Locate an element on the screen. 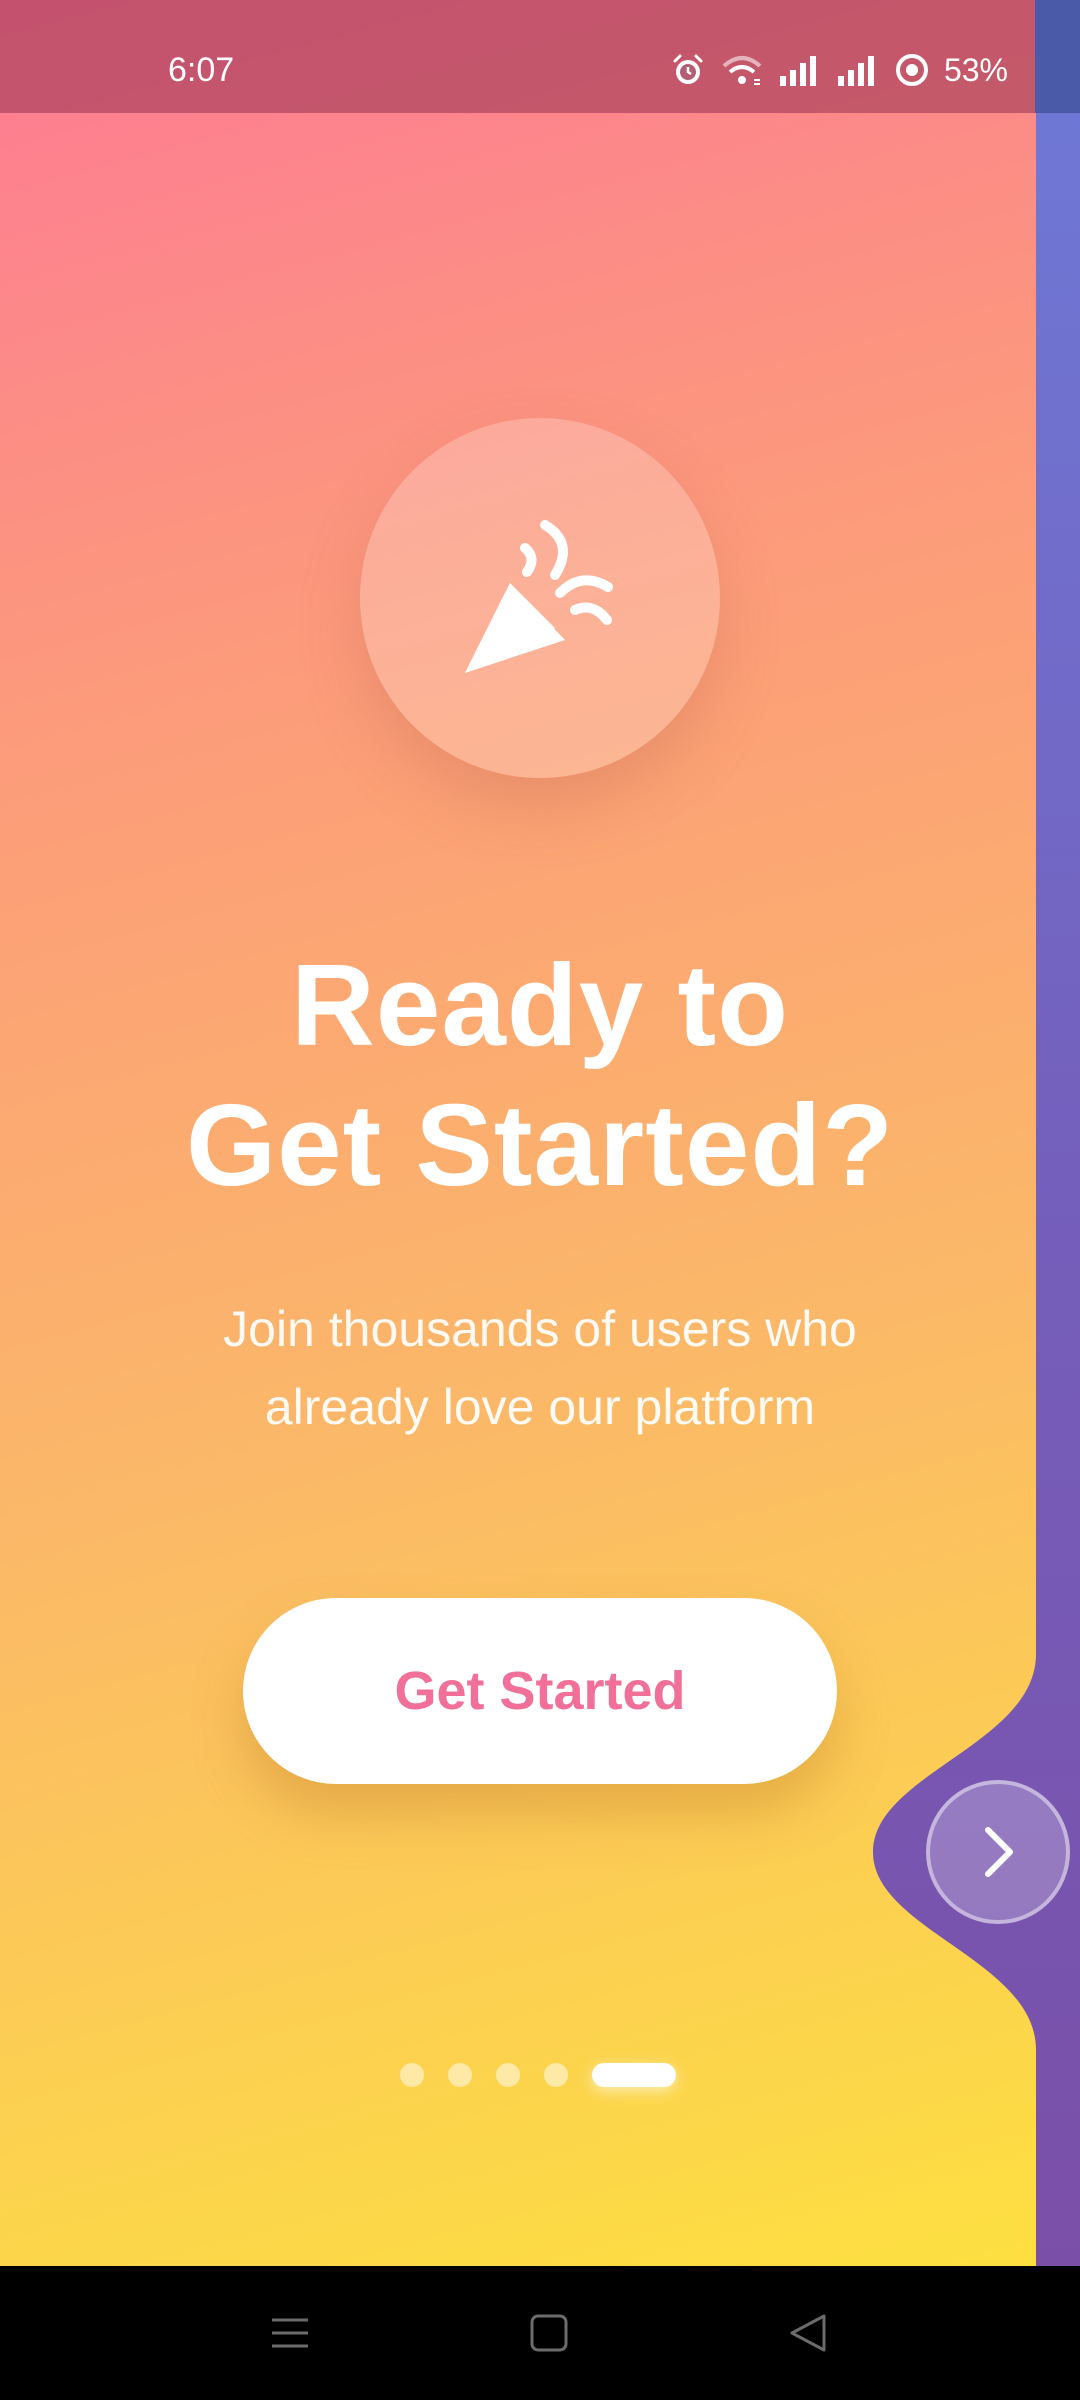 The width and height of the screenshot is (1080, 2400). home-button is located at coordinates (549, 2333).